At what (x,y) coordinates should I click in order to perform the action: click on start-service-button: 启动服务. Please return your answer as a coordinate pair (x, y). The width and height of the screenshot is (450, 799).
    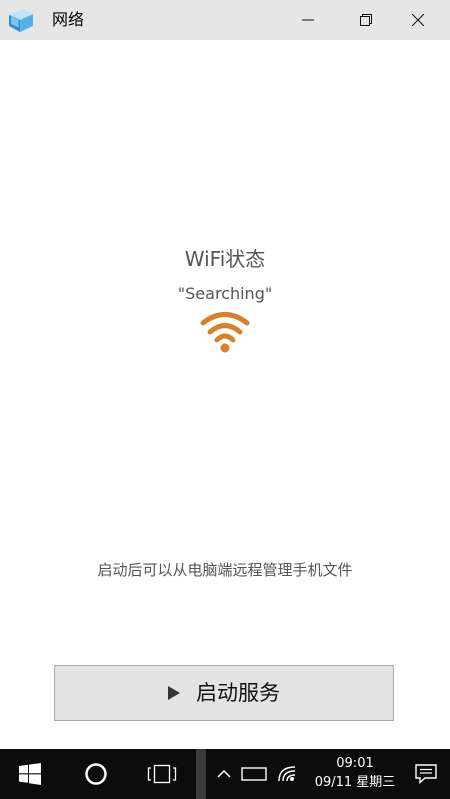
    Looking at the image, I should click on (224, 693).